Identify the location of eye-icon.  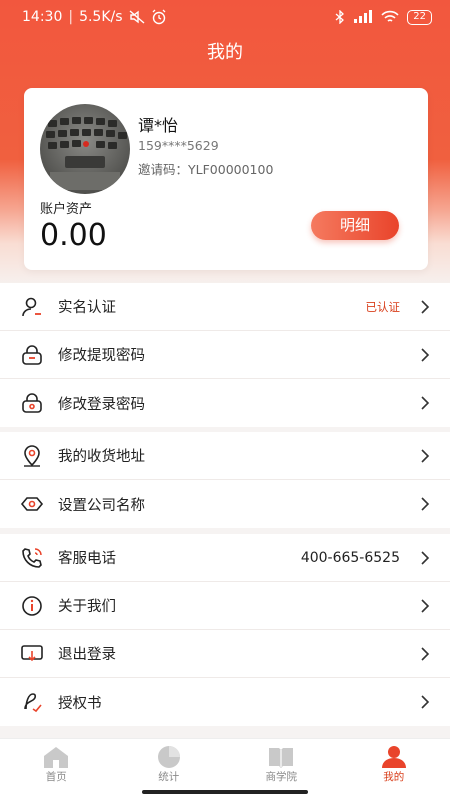
(32, 504).